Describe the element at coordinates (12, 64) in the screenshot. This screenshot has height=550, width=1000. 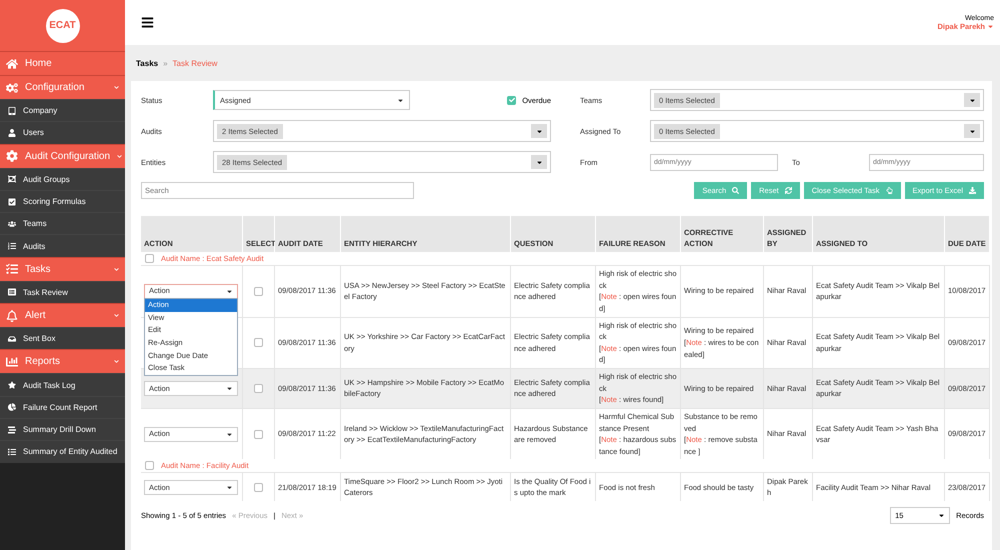
I see `home-icon` at that location.